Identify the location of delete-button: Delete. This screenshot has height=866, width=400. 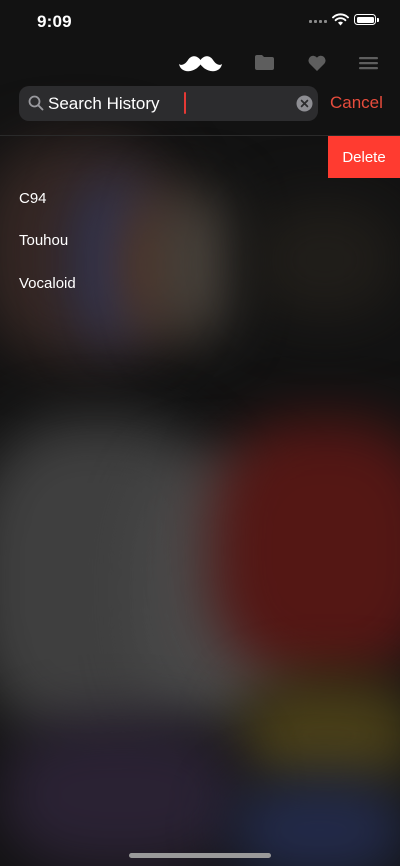
(364, 157).